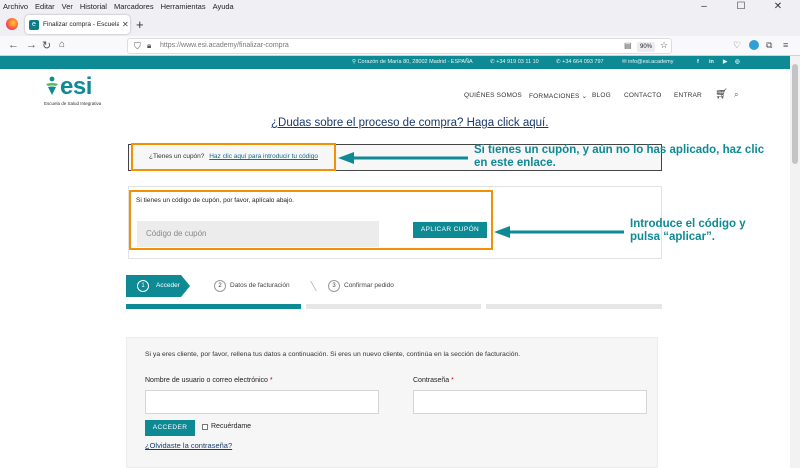  Describe the element at coordinates (558, 96) in the screenshot. I see `nav-formaciones: FORMACIONES ⌄` at that location.